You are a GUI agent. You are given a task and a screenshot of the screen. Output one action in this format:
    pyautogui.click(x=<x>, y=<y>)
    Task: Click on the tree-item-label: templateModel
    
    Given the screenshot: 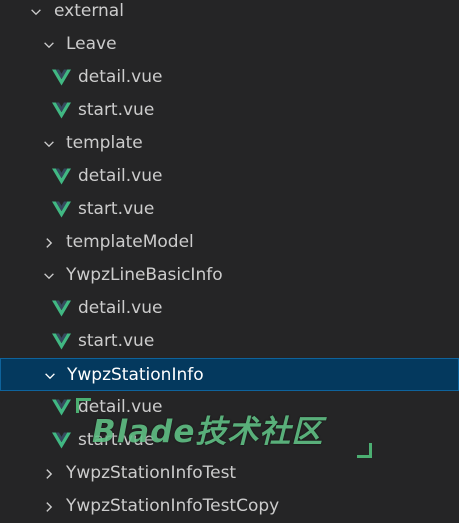 What is the action you would take?
    pyautogui.click(x=130, y=242)
    